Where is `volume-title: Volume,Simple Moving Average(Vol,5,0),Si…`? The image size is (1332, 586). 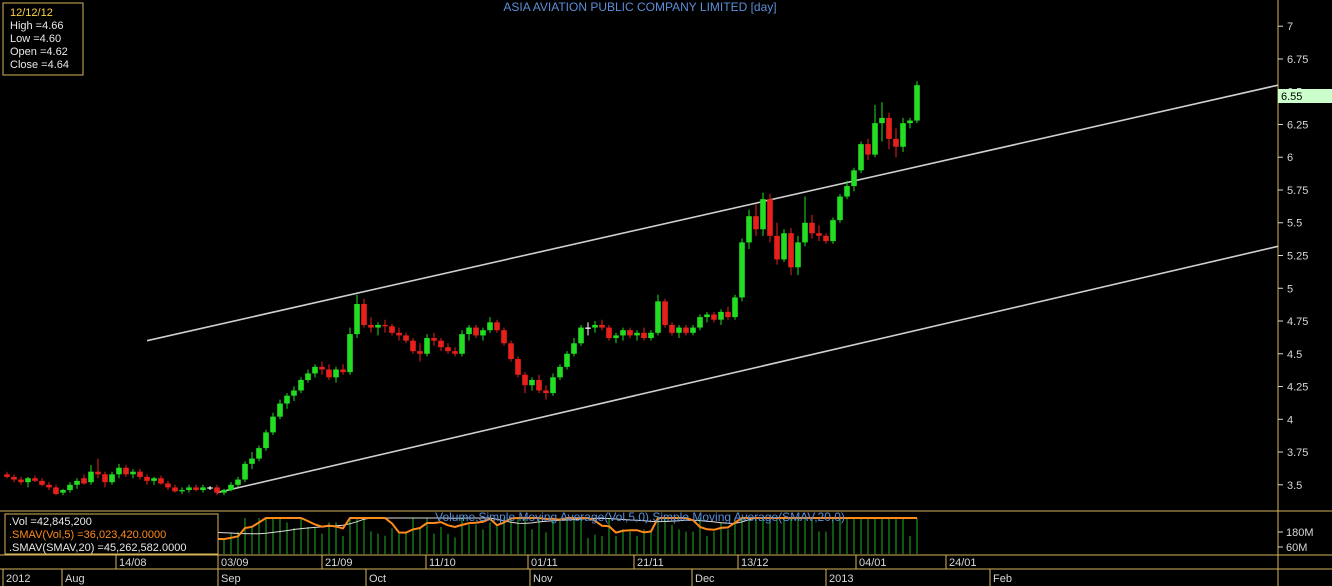 volume-title: Volume,Simple Moving Average(Vol,5,0),Si… is located at coordinates (640, 517).